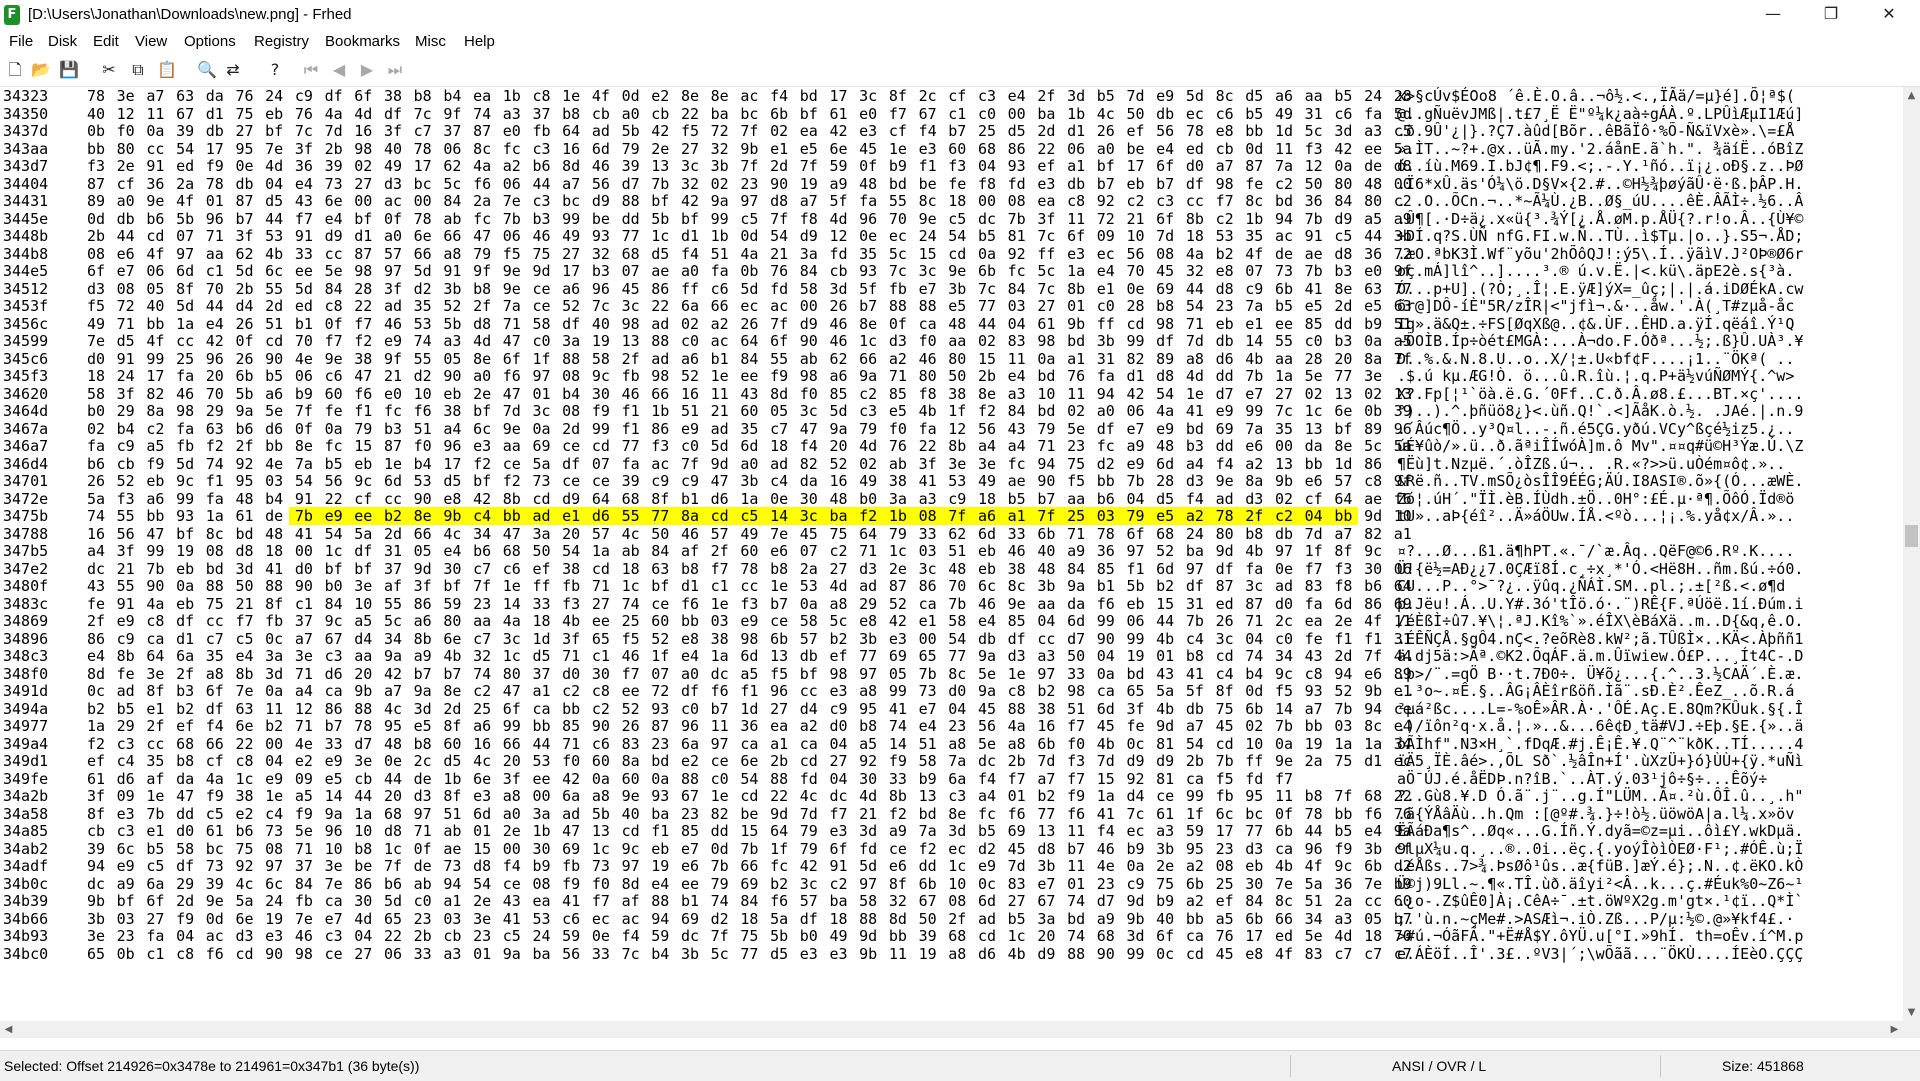 The image size is (1920, 1081). Describe the element at coordinates (155, 901) in the screenshot. I see `hex-byte: 6f` at that location.